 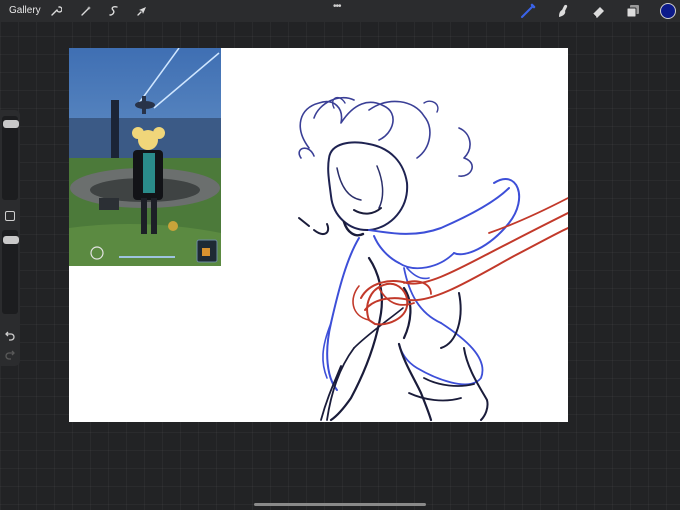 What do you see at coordinates (114, 11) in the screenshot?
I see `selection-icon` at bounding box center [114, 11].